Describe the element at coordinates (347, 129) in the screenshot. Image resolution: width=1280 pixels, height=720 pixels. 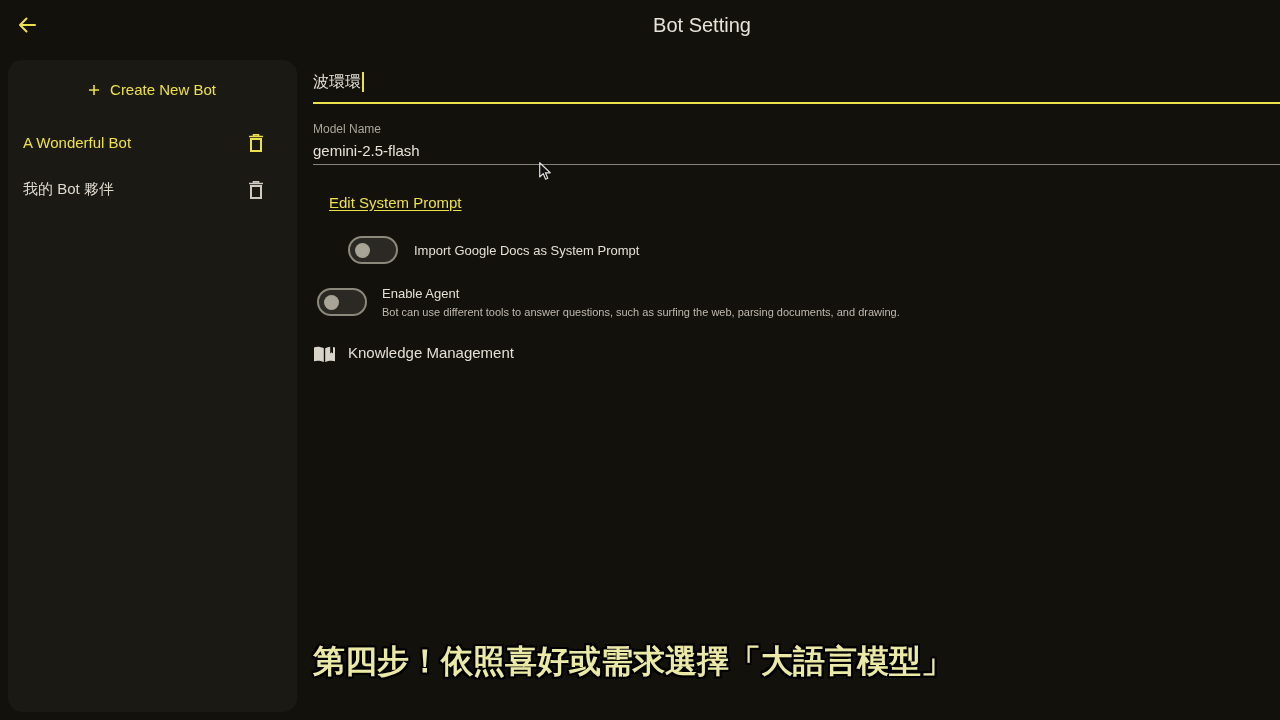
I see `field-label: Model Name` at that location.